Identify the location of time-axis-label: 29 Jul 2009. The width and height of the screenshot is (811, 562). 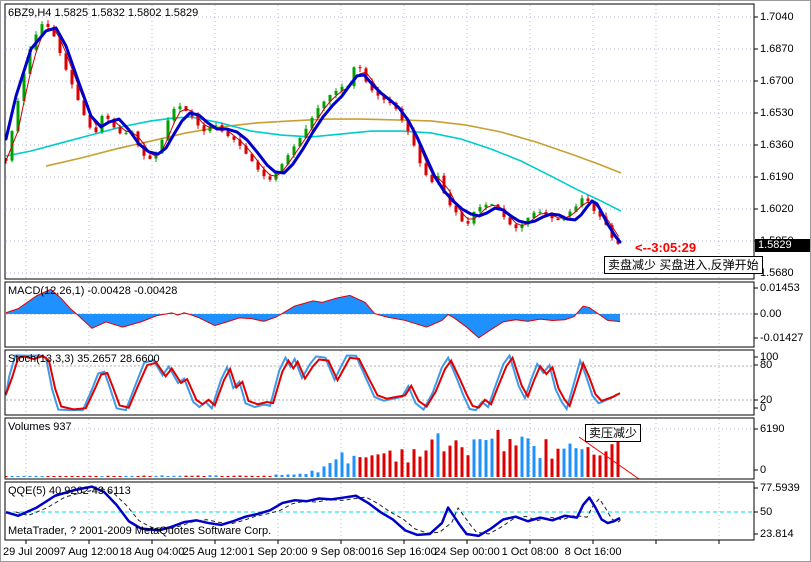
(31, 552).